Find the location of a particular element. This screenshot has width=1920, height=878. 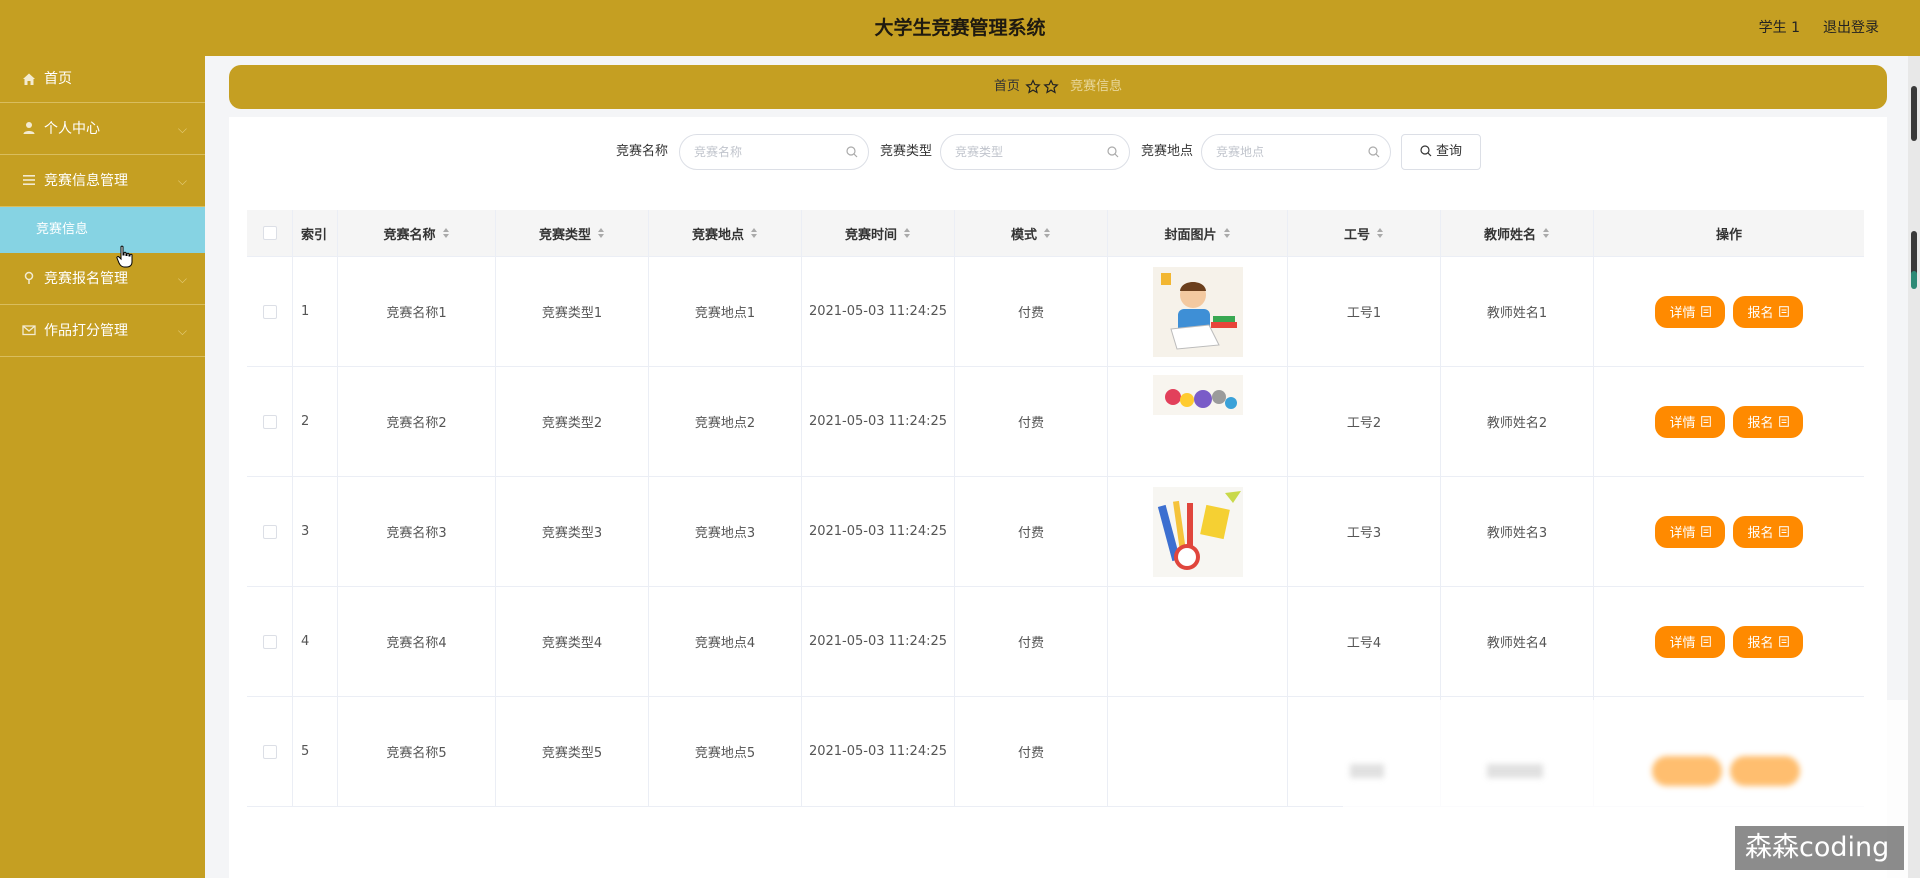

sidebar-item-competition-info-mgmt: 竞赛信息管理 ⌵ is located at coordinates (102, 181).